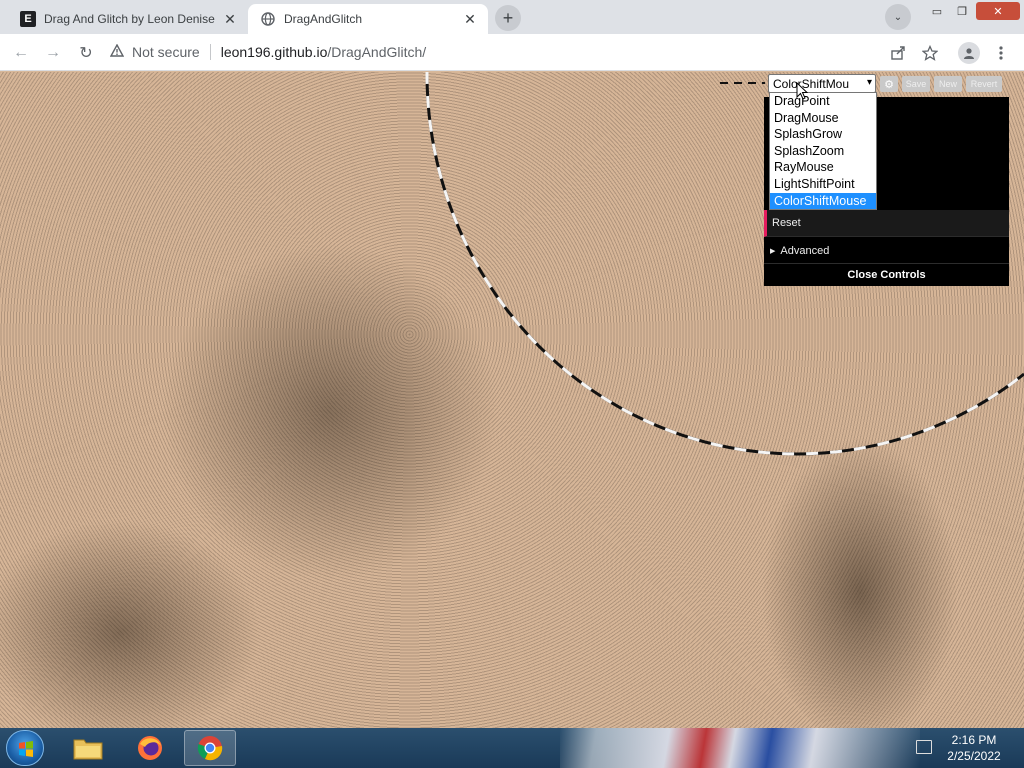  What do you see at coordinates (962, 11) in the screenshot?
I see `maximize-window-icon: ❐` at bounding box center [962, 11].